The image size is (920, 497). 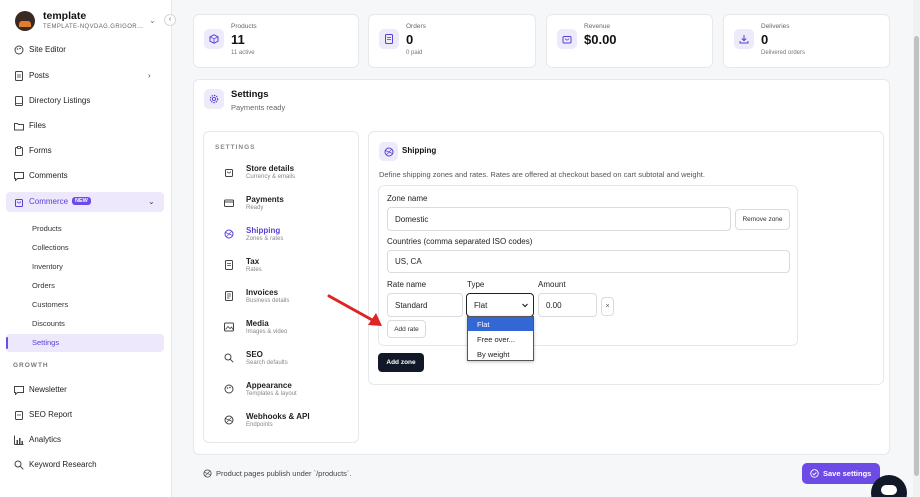 I want to click on rate-type-selected: Flat, so click(x=481, y=305).